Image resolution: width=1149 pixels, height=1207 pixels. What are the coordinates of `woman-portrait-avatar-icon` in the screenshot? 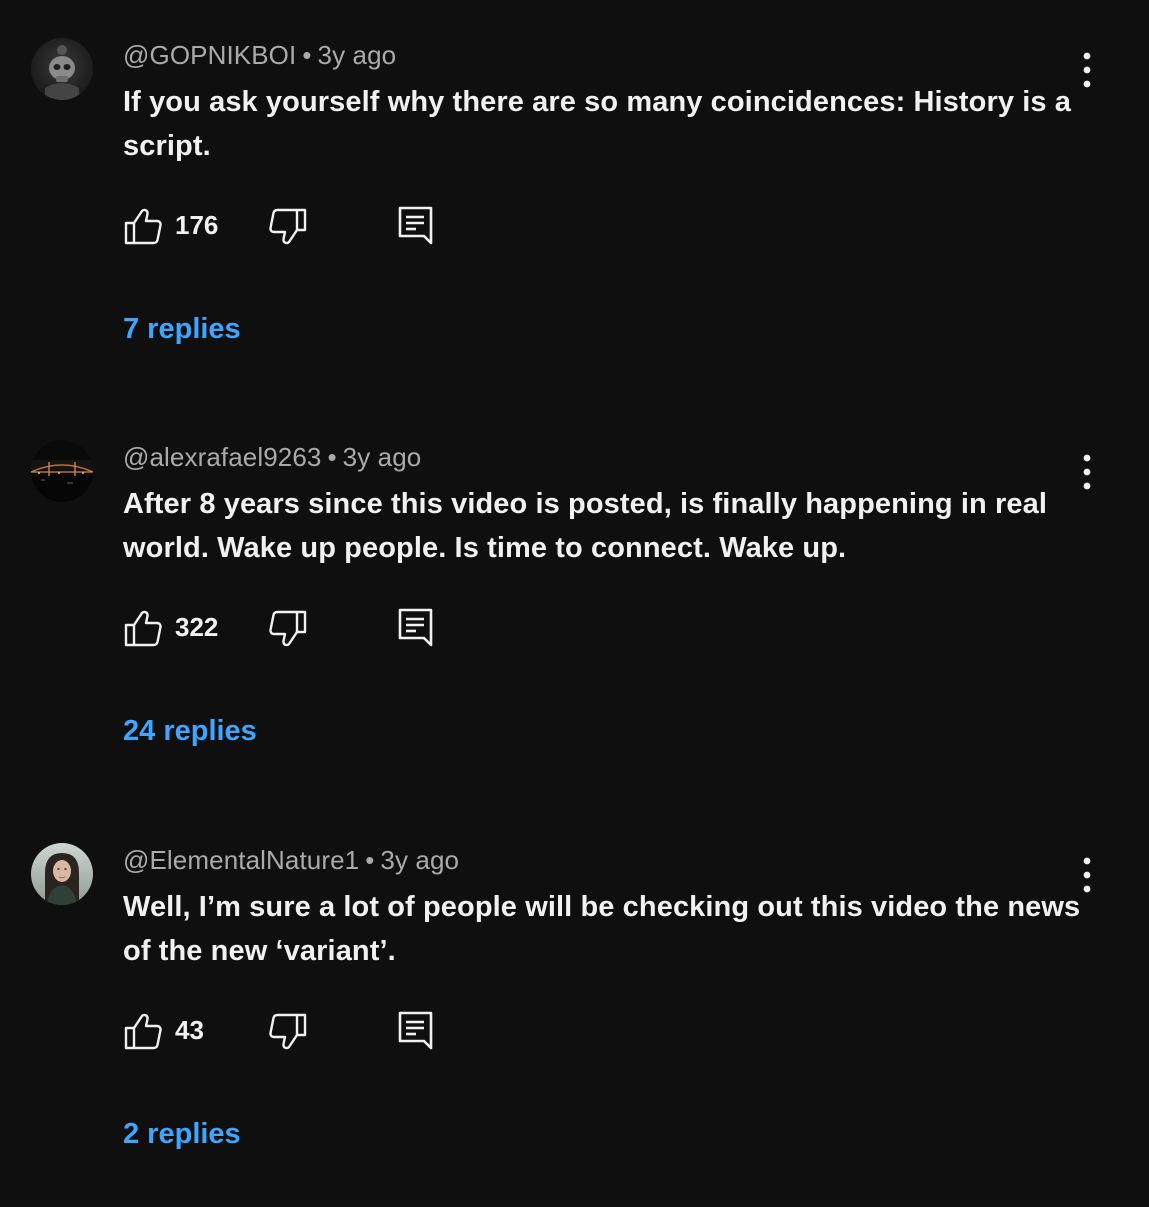 It's located at (62, 874).